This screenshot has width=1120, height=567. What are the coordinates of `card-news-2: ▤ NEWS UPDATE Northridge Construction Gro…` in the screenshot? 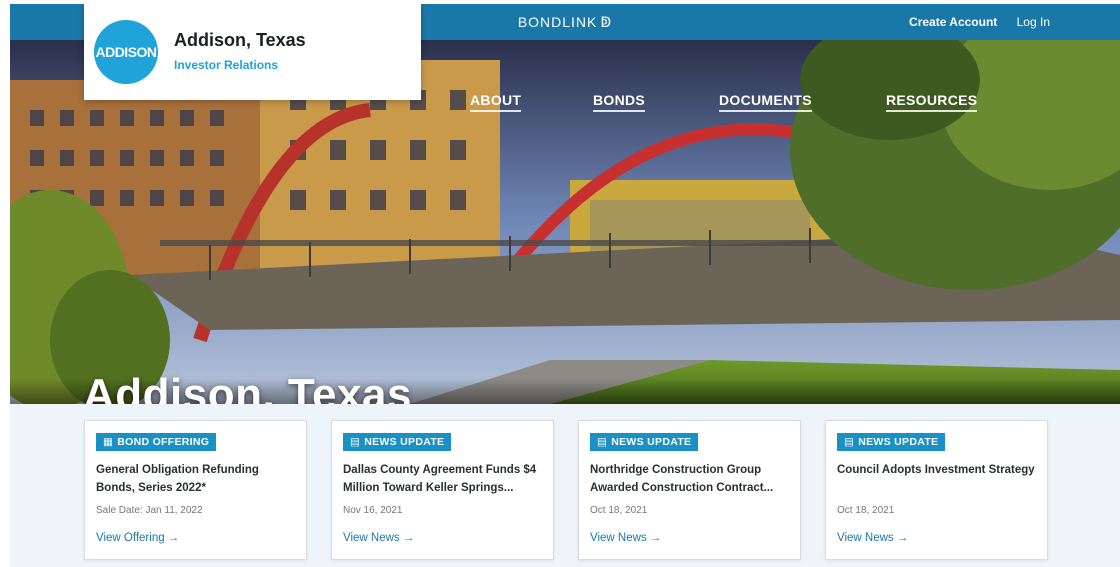 It's located at (689, 490).